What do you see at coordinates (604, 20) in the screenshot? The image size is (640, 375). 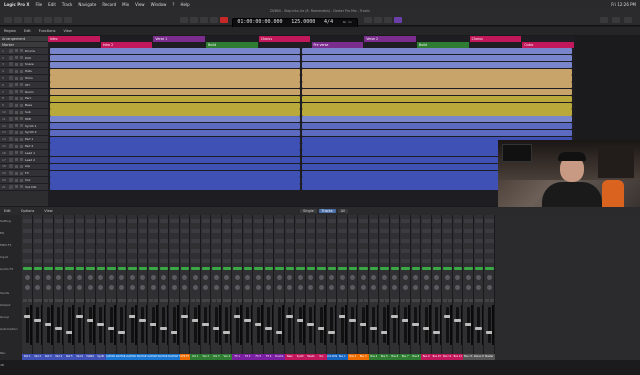 I see `notepad-button` at bounding box center [604, 20].